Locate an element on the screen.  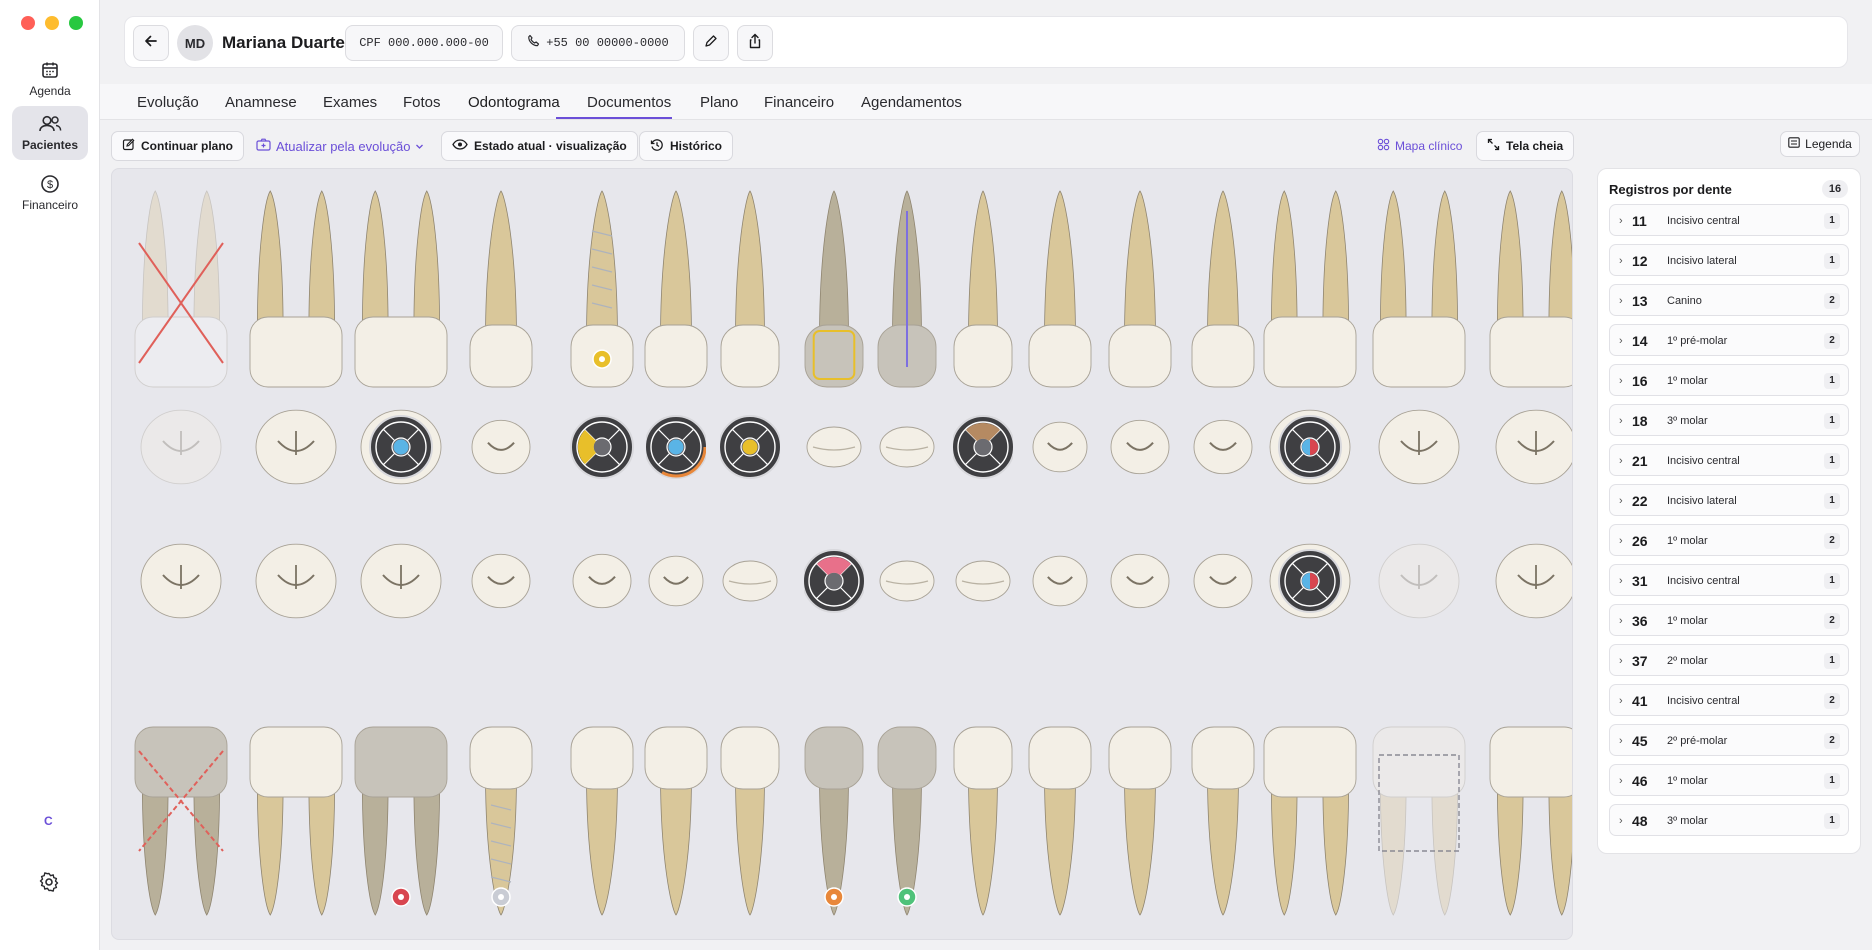
cpf-chip: CPF 000.000.000-00 is located at coordinates (424, 43).